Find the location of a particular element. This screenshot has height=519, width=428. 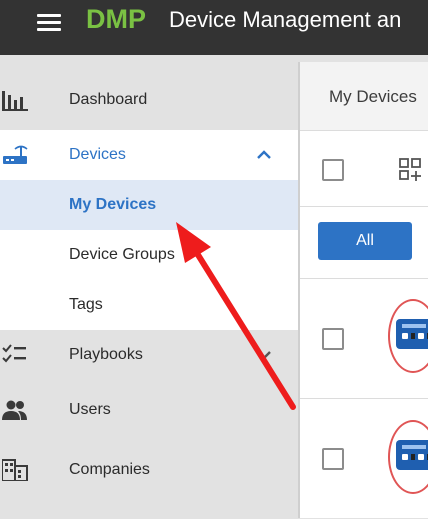

sidebar-item-playbooks: Playbooks is located at coordinates (149, 355).